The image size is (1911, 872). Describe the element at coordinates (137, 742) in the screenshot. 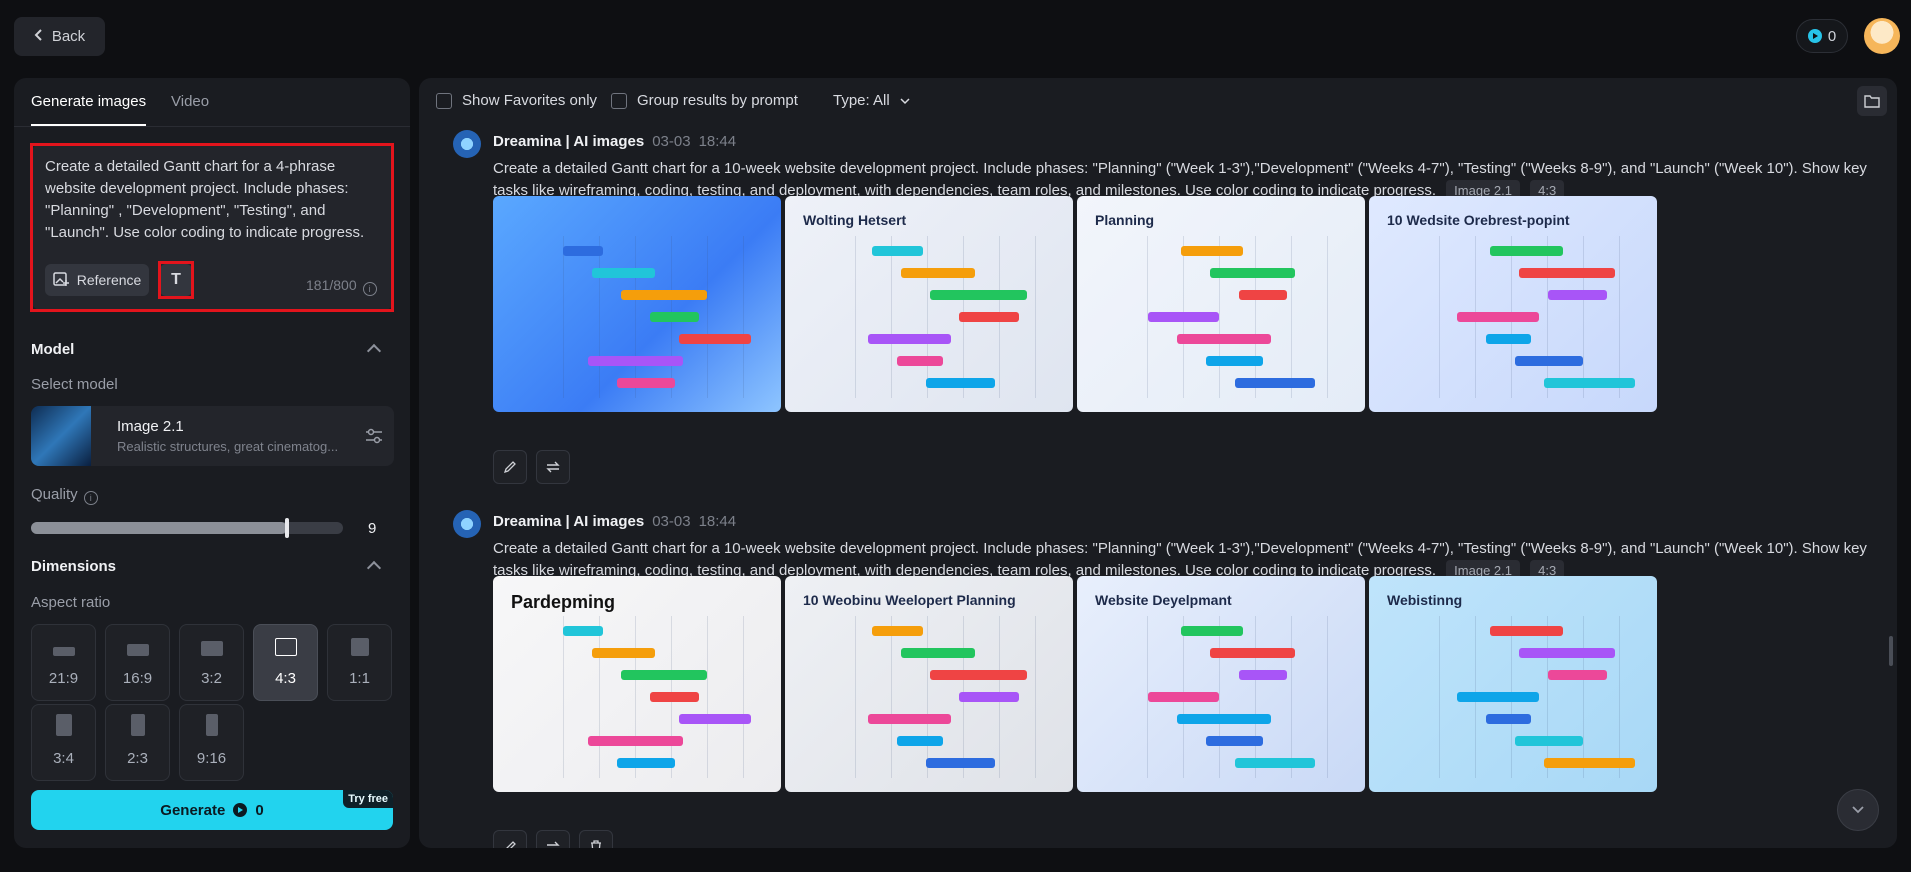

I see `aspect-ratio-2-3: 2:3` at that location.